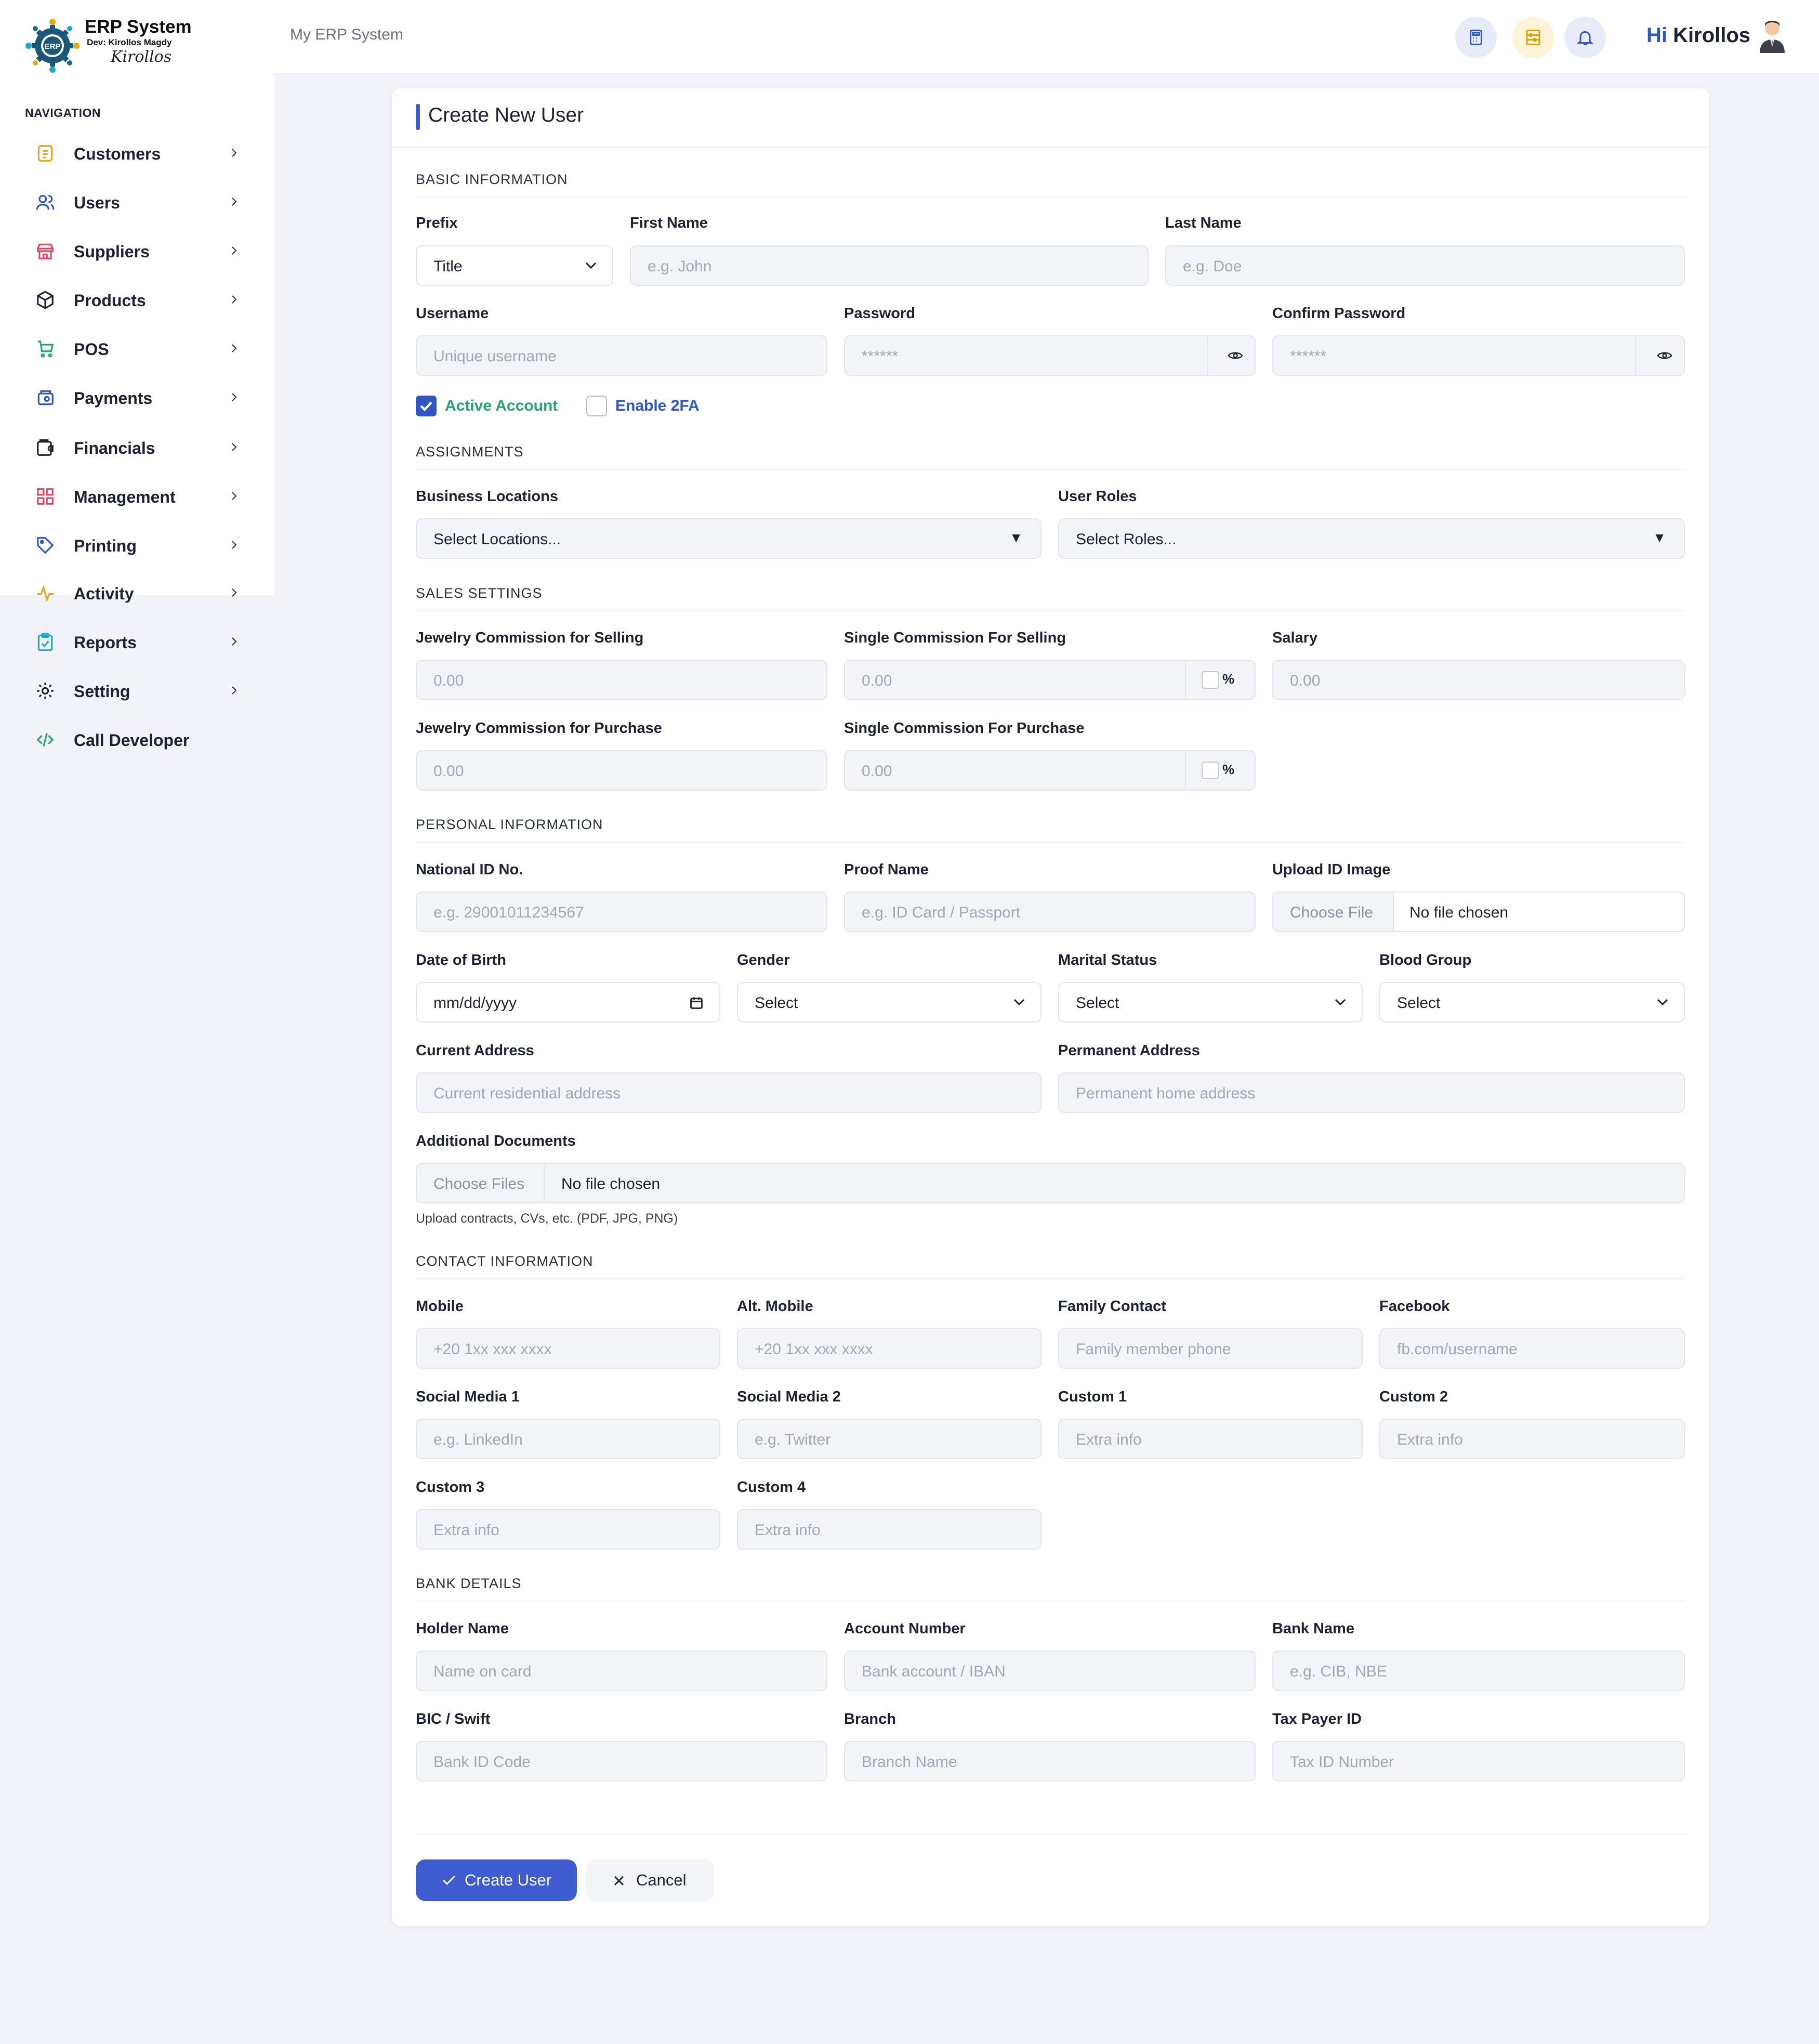 The image size is (1819, 2044). Describe the element at coordinates (1425, 265) in the screenshot. I see `last-name-input: e.g. Doe` at that location.